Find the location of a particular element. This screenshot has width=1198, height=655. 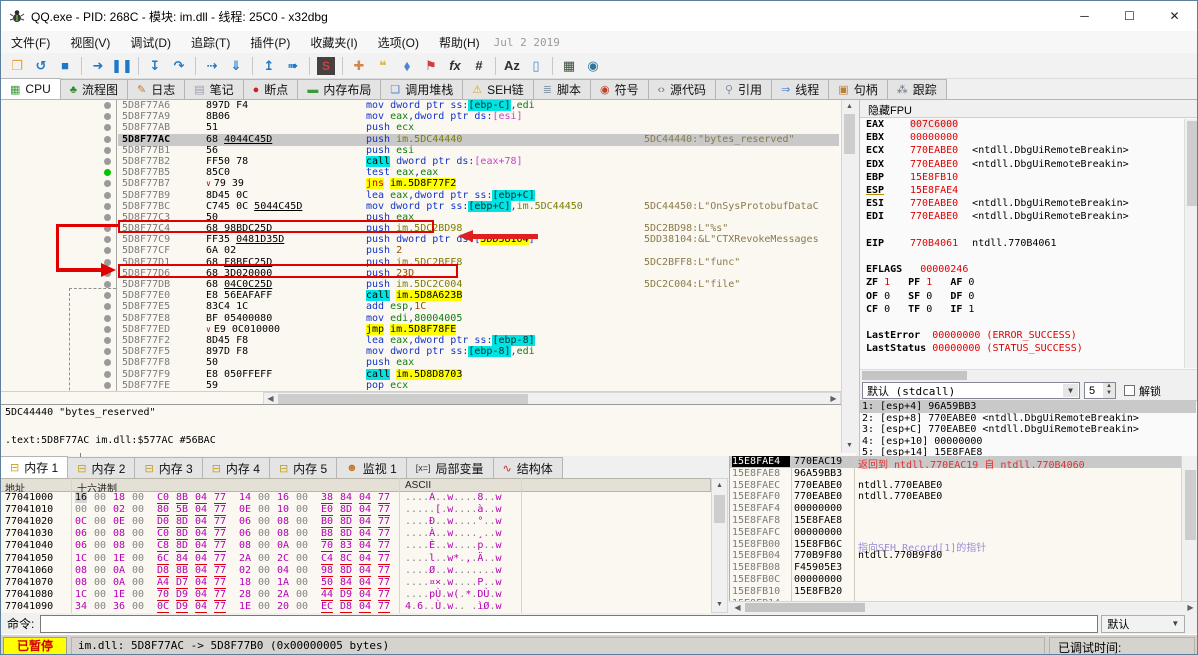

register-row: EDI 770EABE0 <ntdll.DbgUiRemoteBreakin> is located at coordinates (1024, 217).